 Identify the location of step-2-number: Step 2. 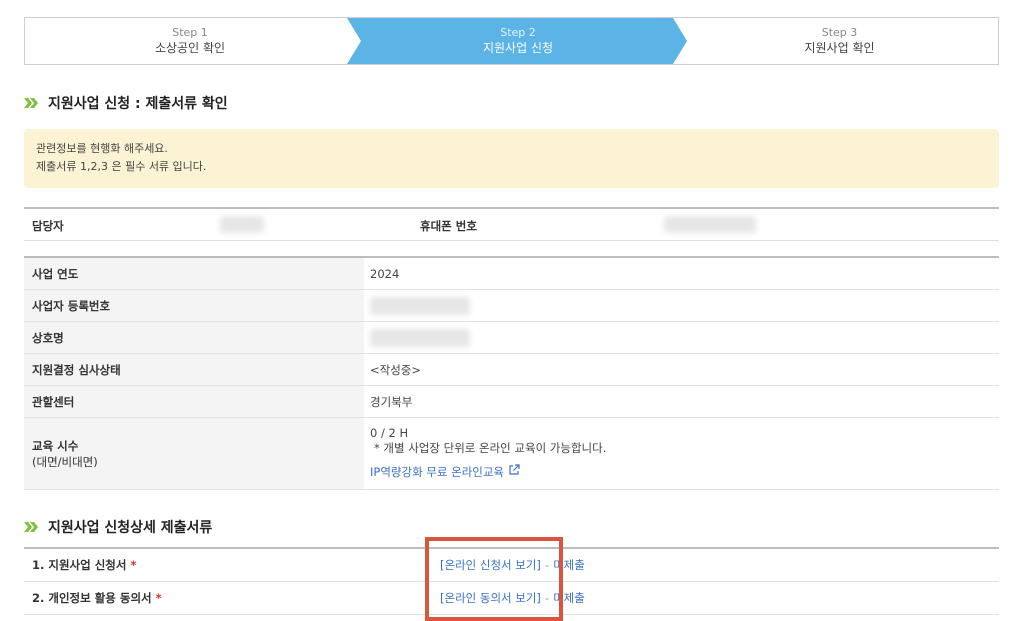
(518, 32).